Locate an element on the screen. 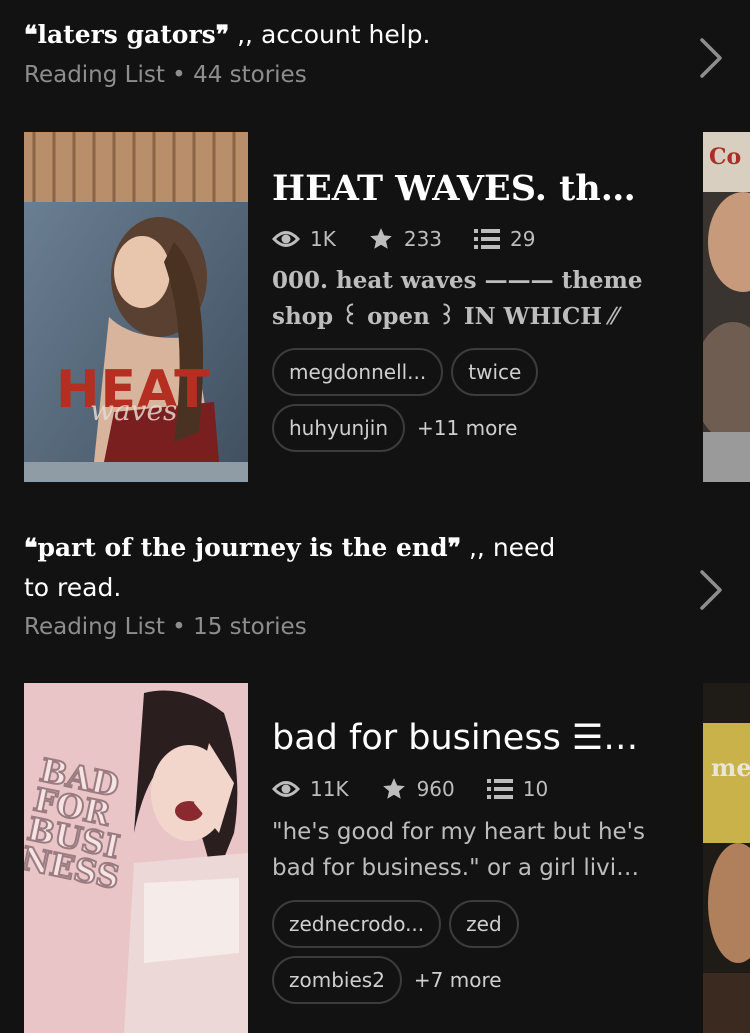 This screenshot has width=750, height=1033. votes-stat: 960 is located at coordinates (418, 789).